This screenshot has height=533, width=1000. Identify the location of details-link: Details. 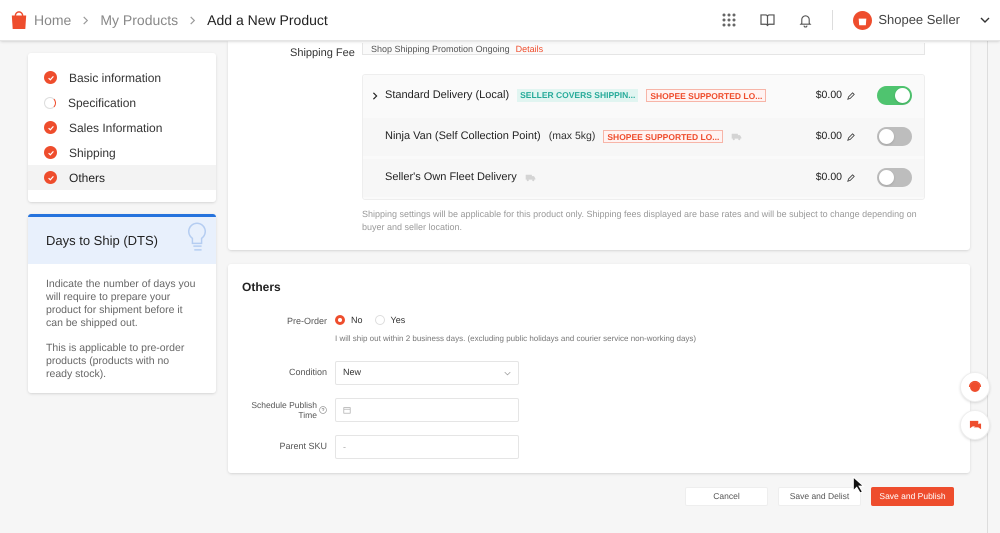
(530, 49).